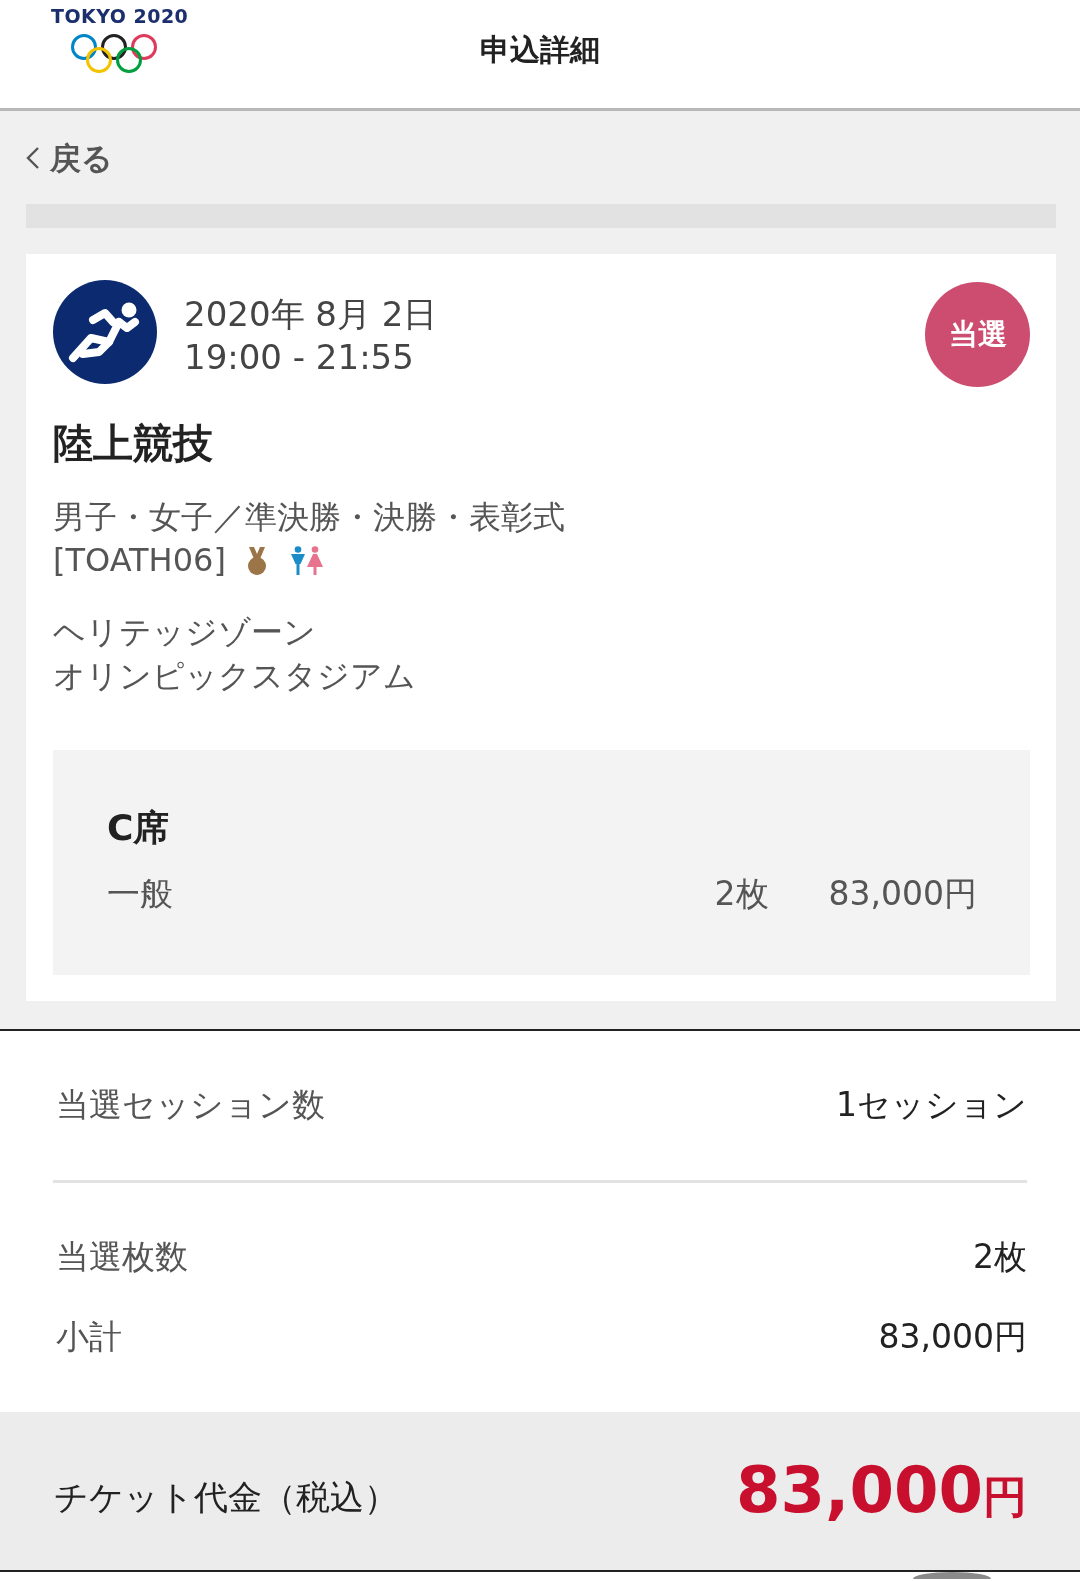 The width and height of the screenshot is (1080, 1581). I want to click on sport-title: 陸上競技, so click(133, 443).